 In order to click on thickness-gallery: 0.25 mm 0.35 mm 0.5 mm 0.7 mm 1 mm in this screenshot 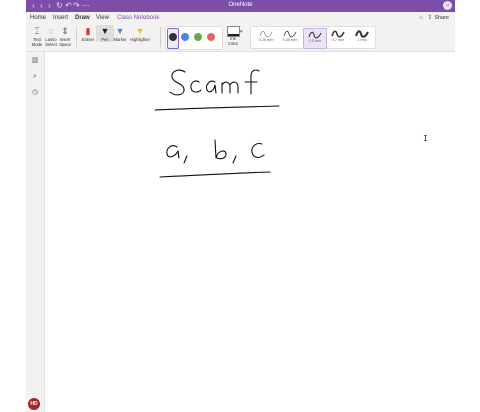, I will do `click(313, 37)`.